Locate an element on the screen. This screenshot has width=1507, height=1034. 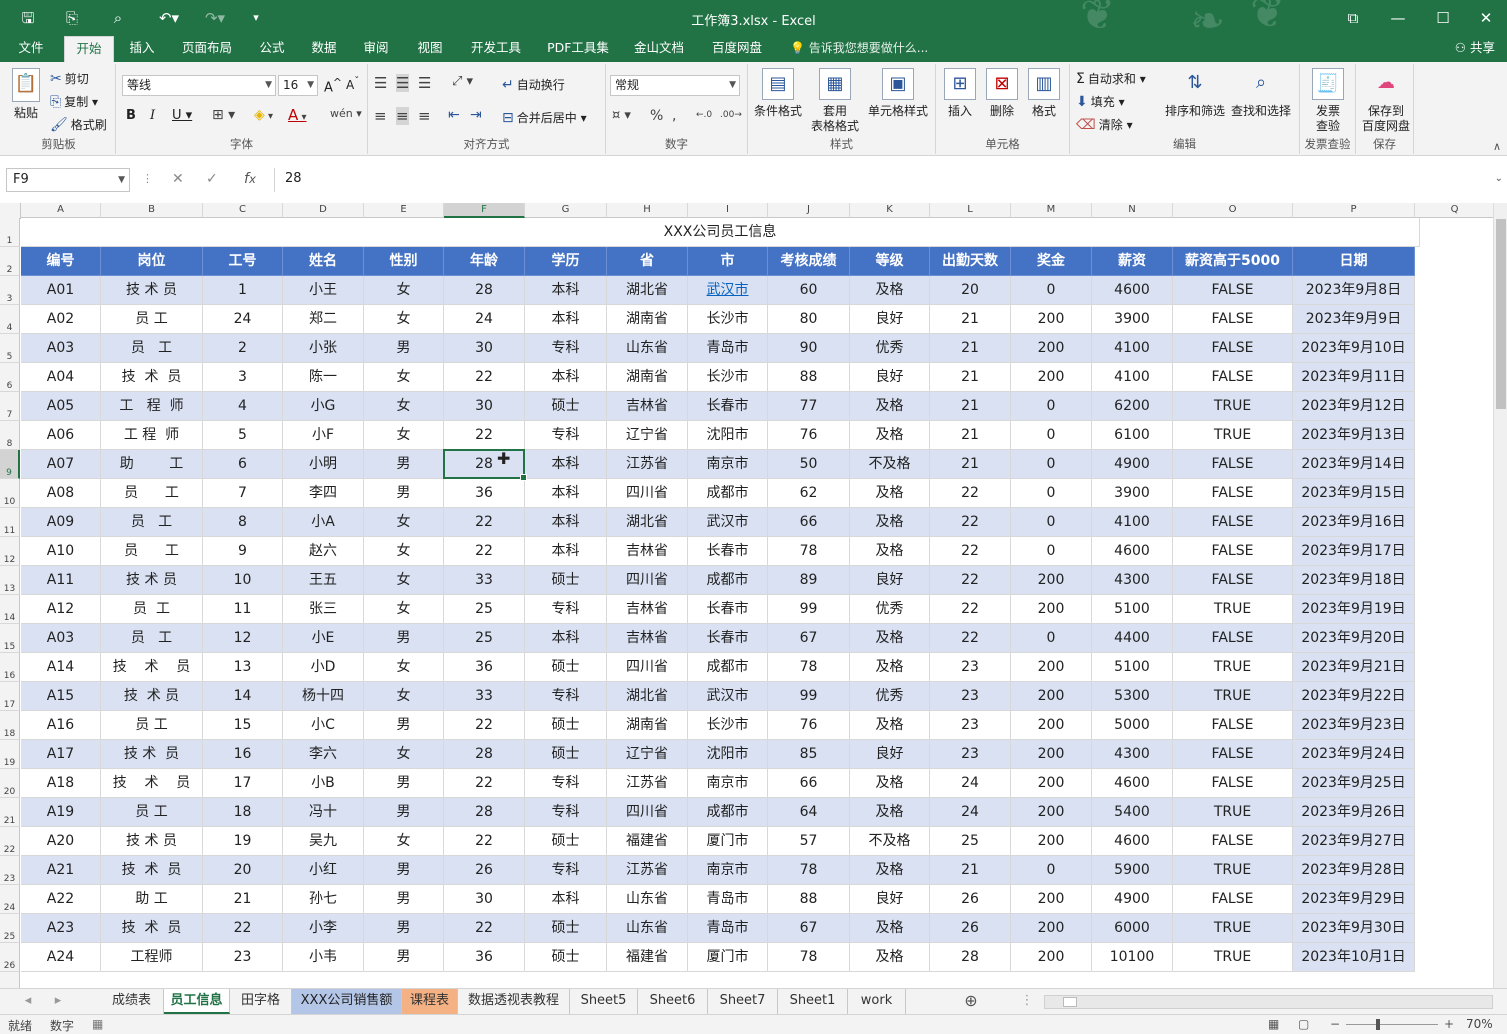
column-header-b: B is located at coordinates (152, 210).